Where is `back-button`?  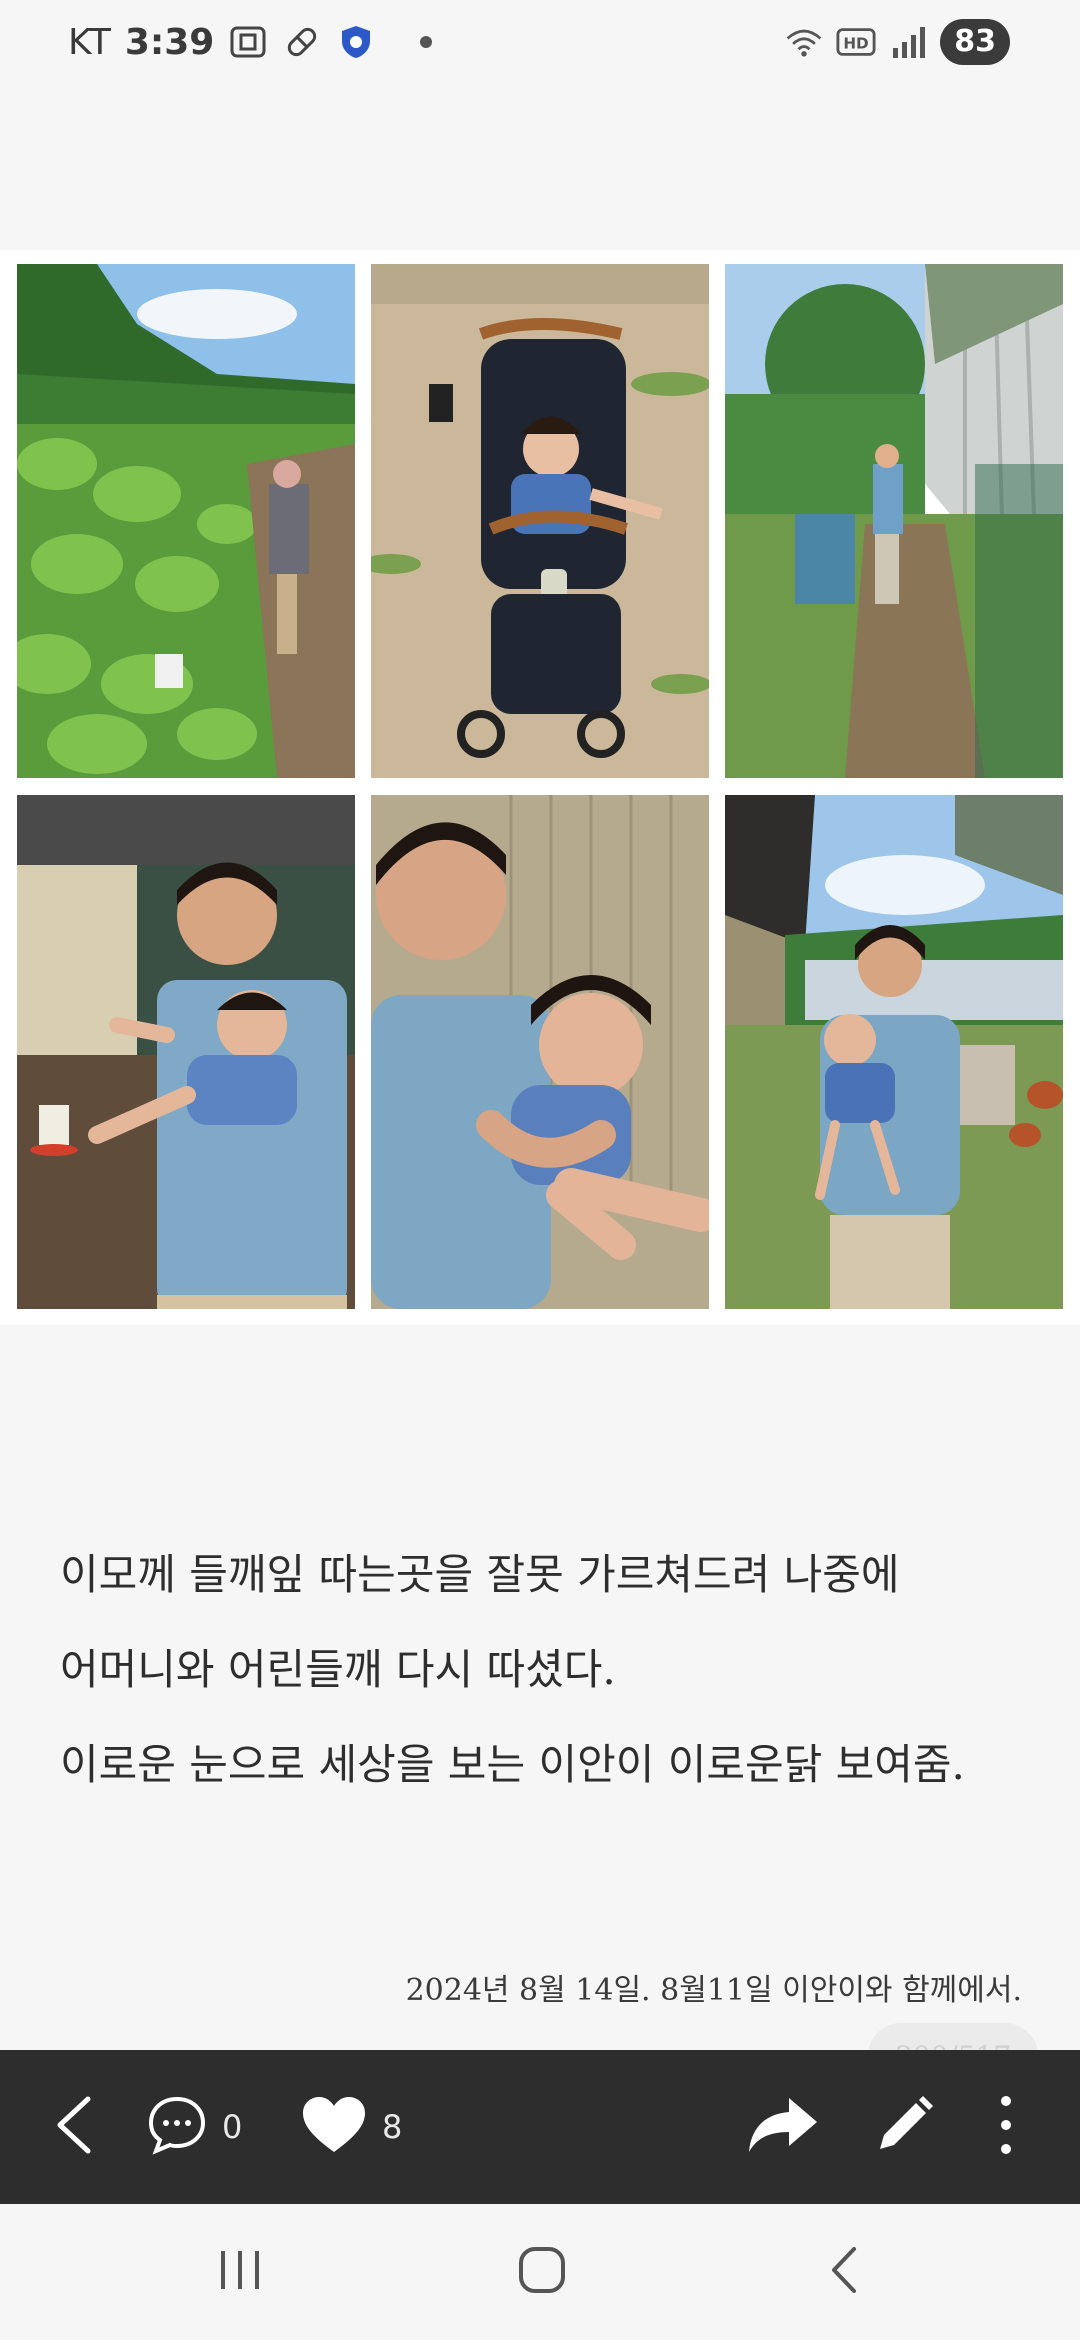 back-button is located at coordinates (75, 2127).